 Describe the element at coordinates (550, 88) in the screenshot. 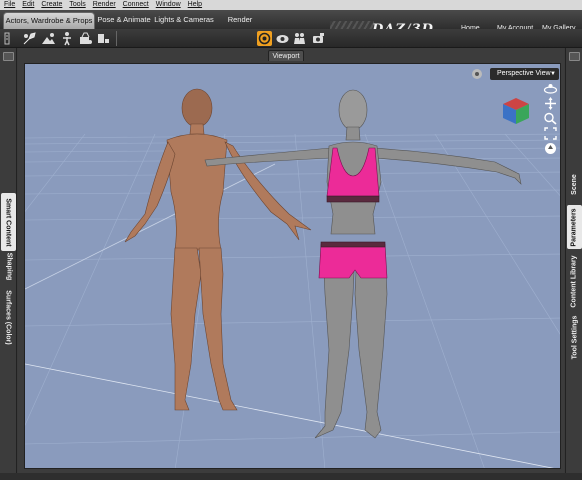

I see `orbit-camera-icon` at that location.